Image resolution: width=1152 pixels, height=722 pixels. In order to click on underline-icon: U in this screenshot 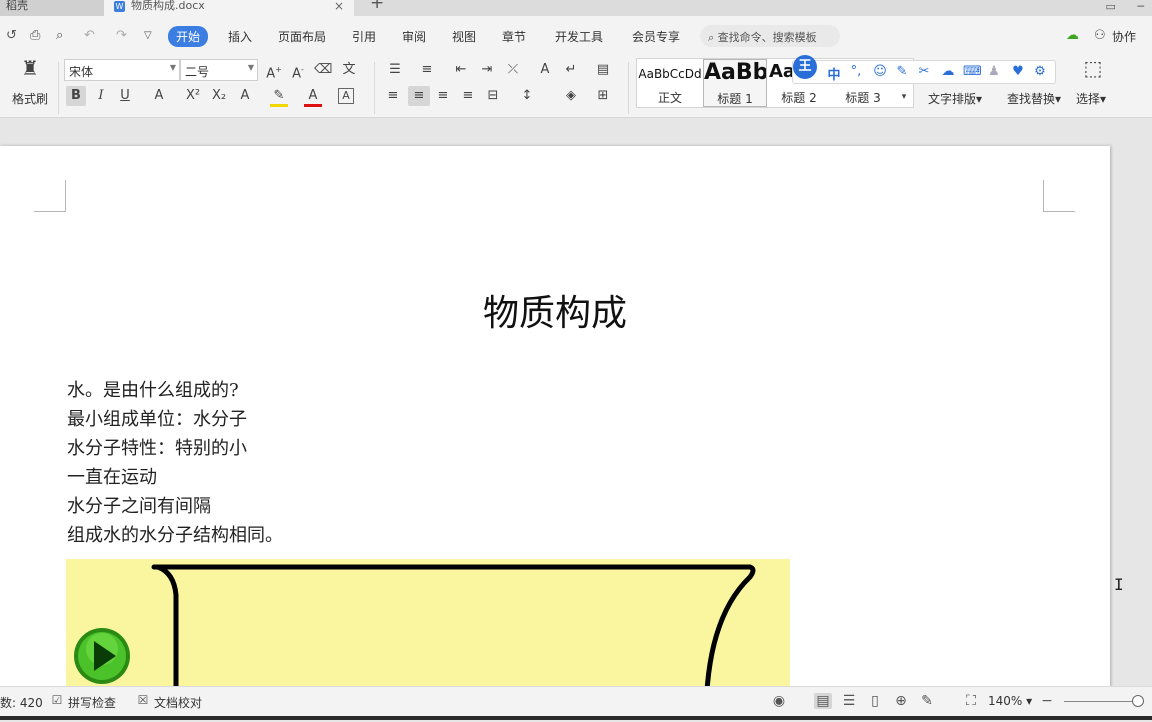, I will do `click(125, 96)`.